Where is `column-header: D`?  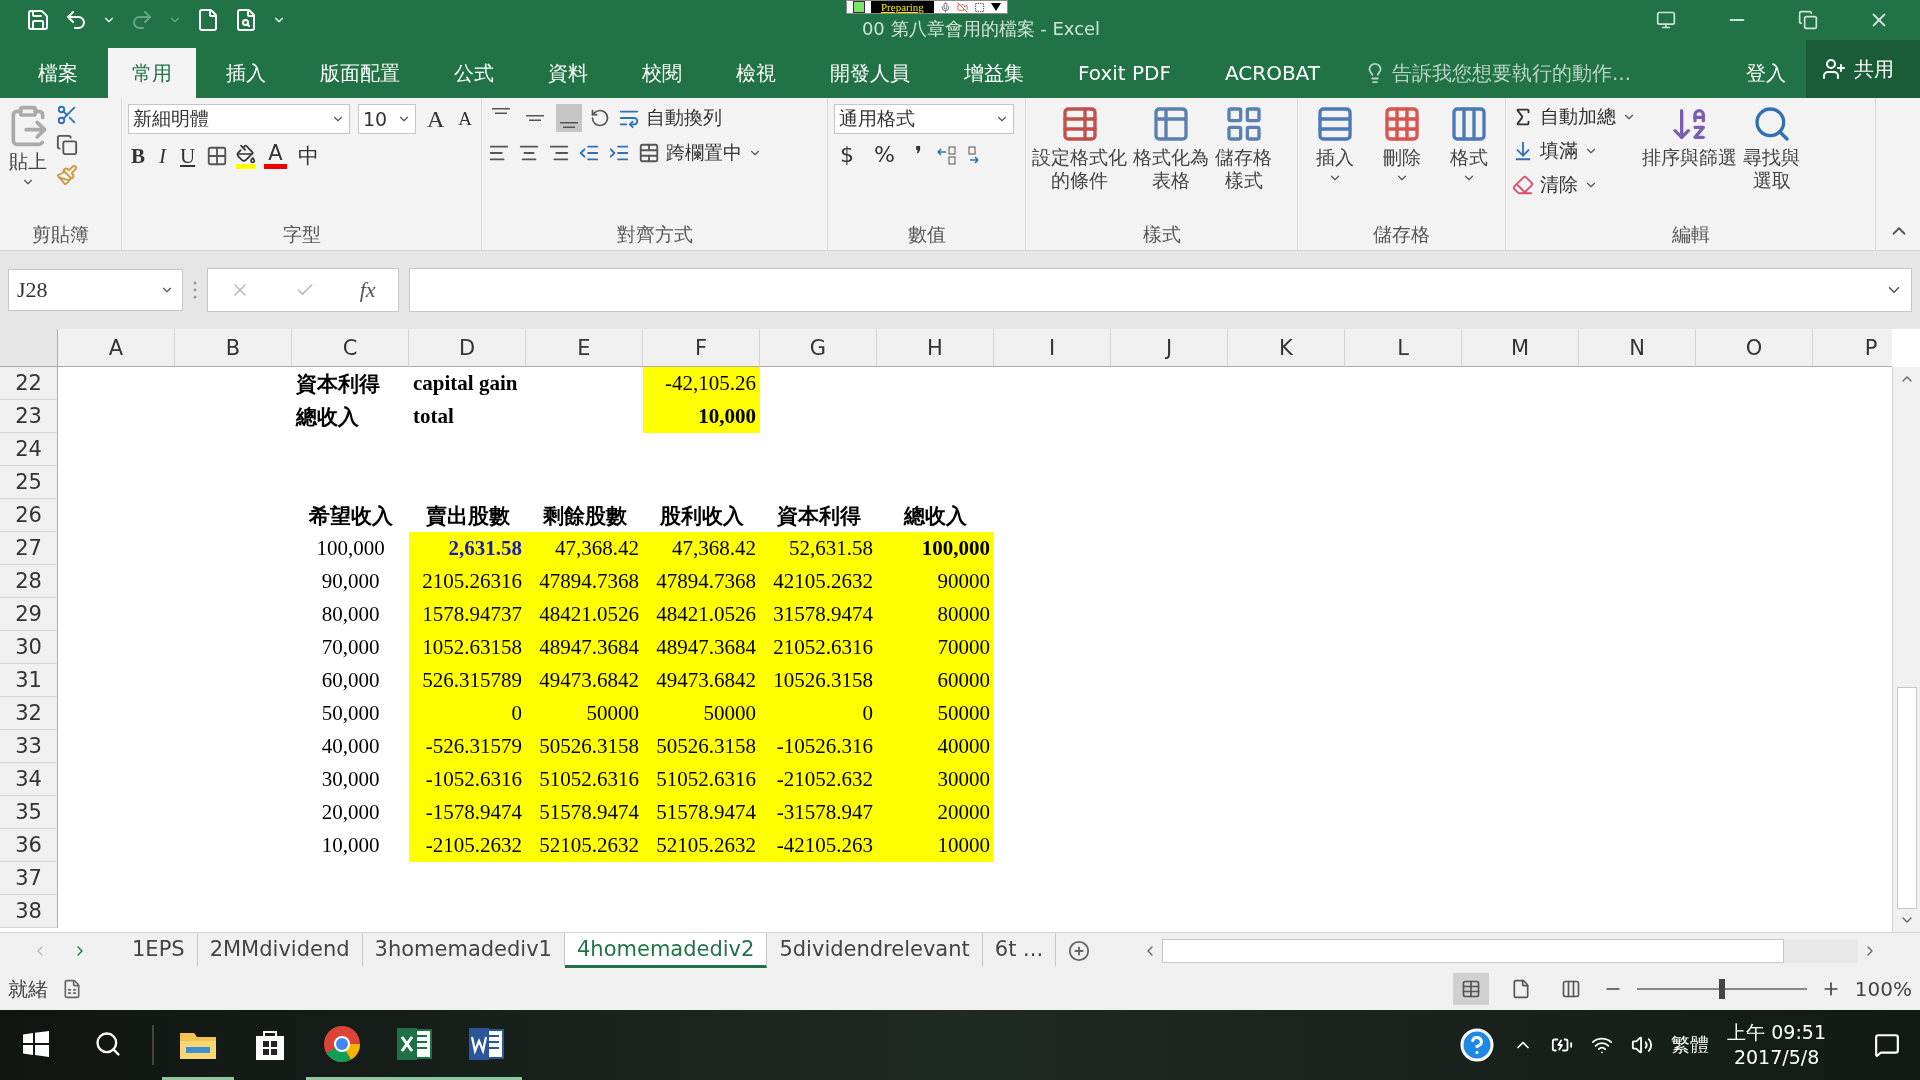
column-header: D is located at coordinates (467, 348).